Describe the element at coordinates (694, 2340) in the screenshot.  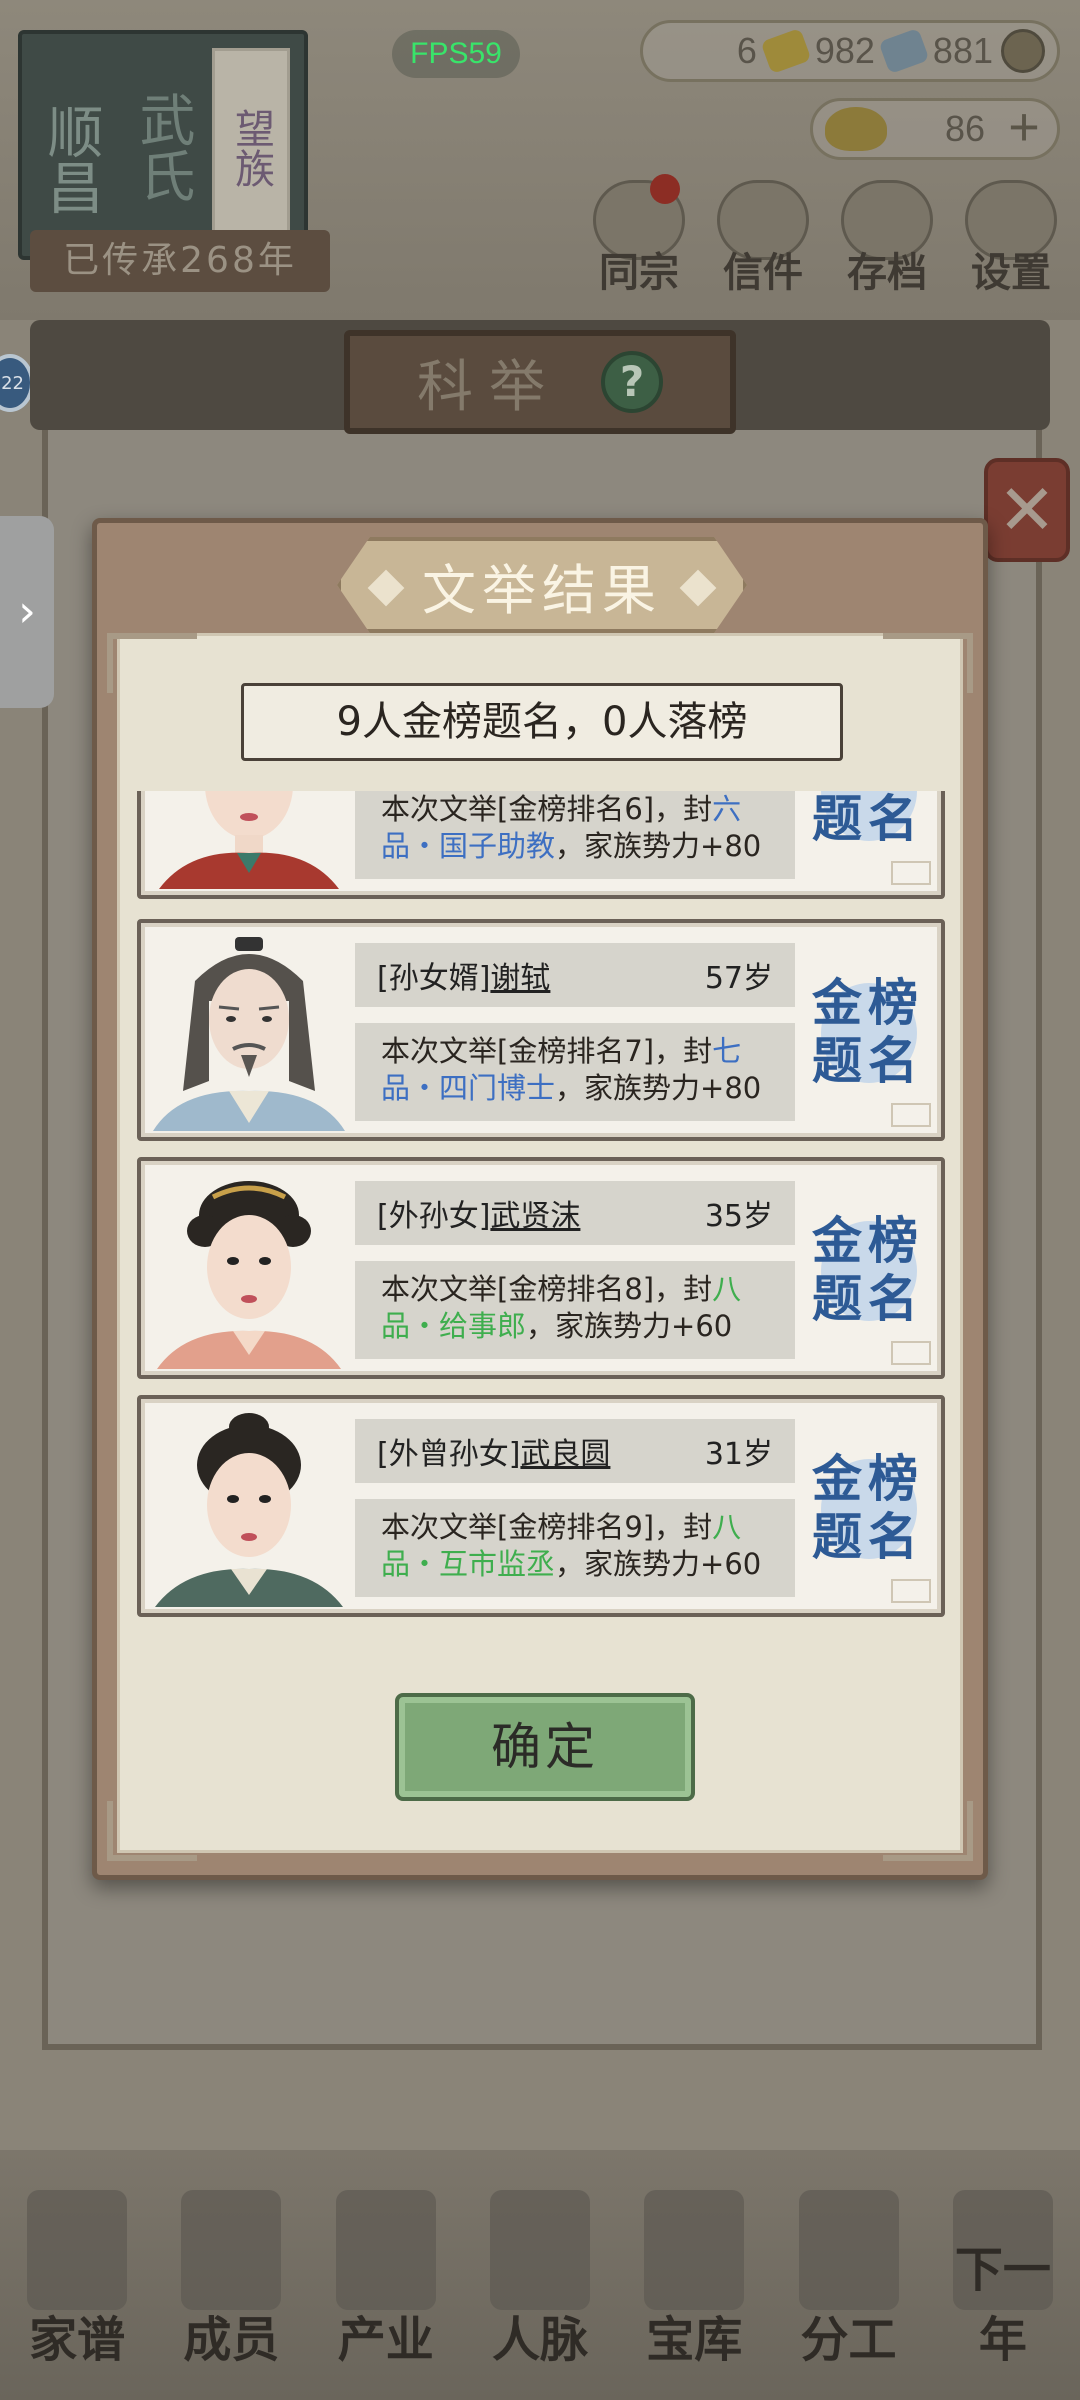
I see `nav-treasury-label: 宝库` at that location.